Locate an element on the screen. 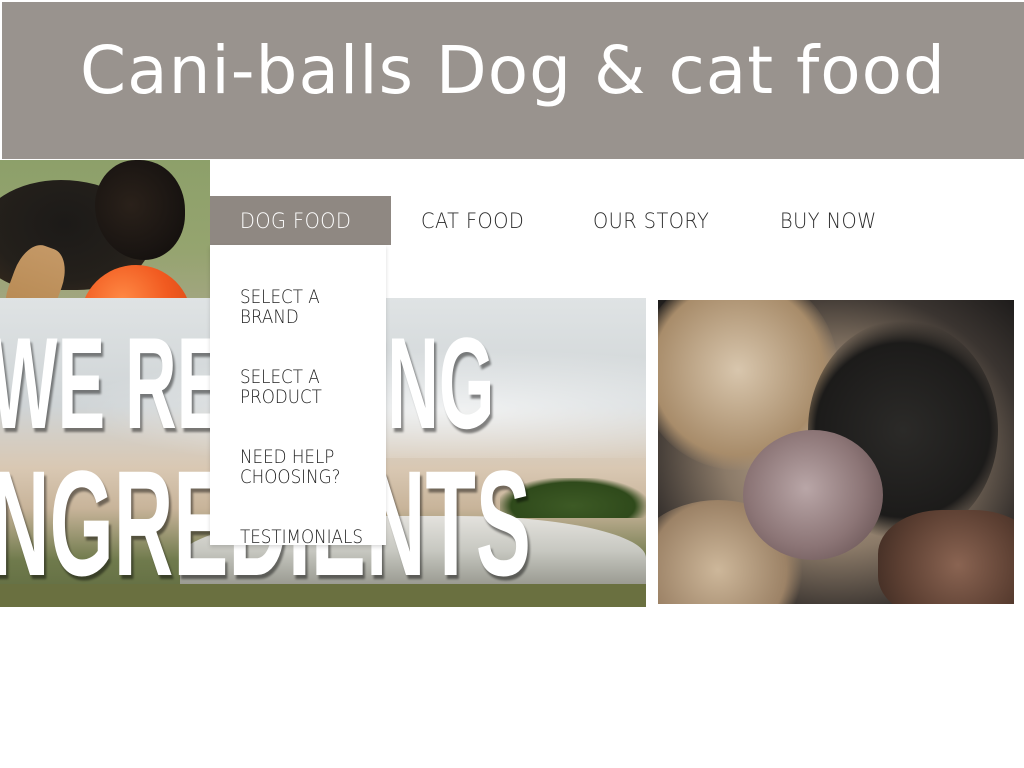 The width and height of the screenshot is (1024, 768). nav-item-label: CAT FOOD is located at coordinates (472, 220).